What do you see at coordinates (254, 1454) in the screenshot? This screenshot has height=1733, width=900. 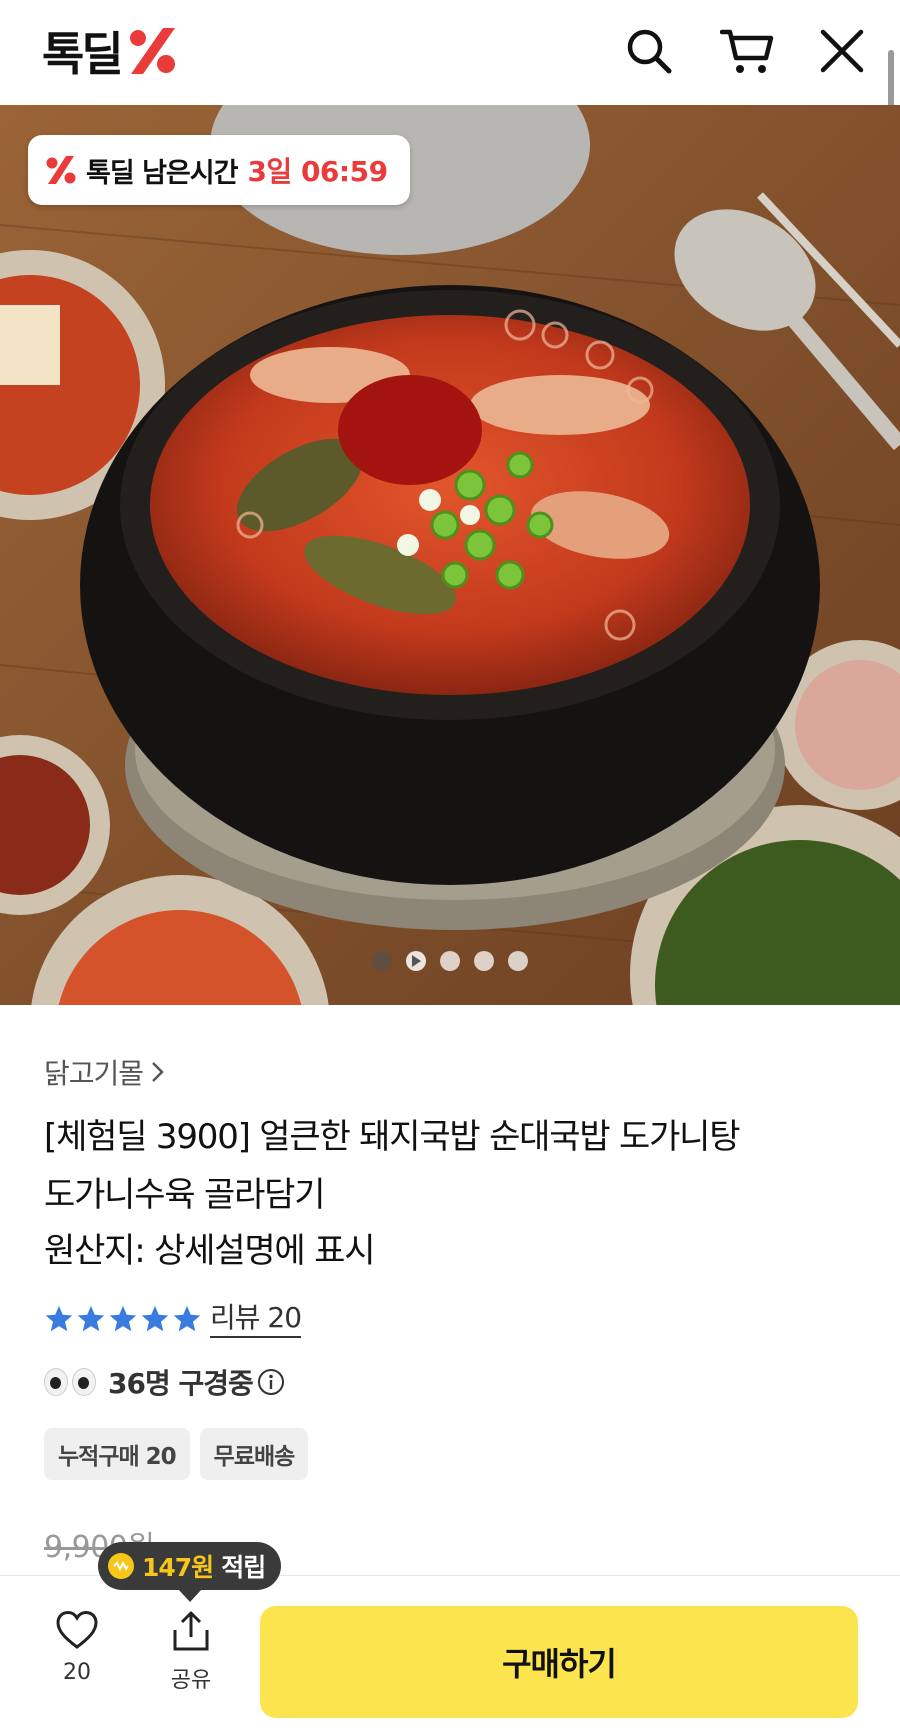 I see `free-shipping-chip: 무료배송` at bounding box center [254, 1454].